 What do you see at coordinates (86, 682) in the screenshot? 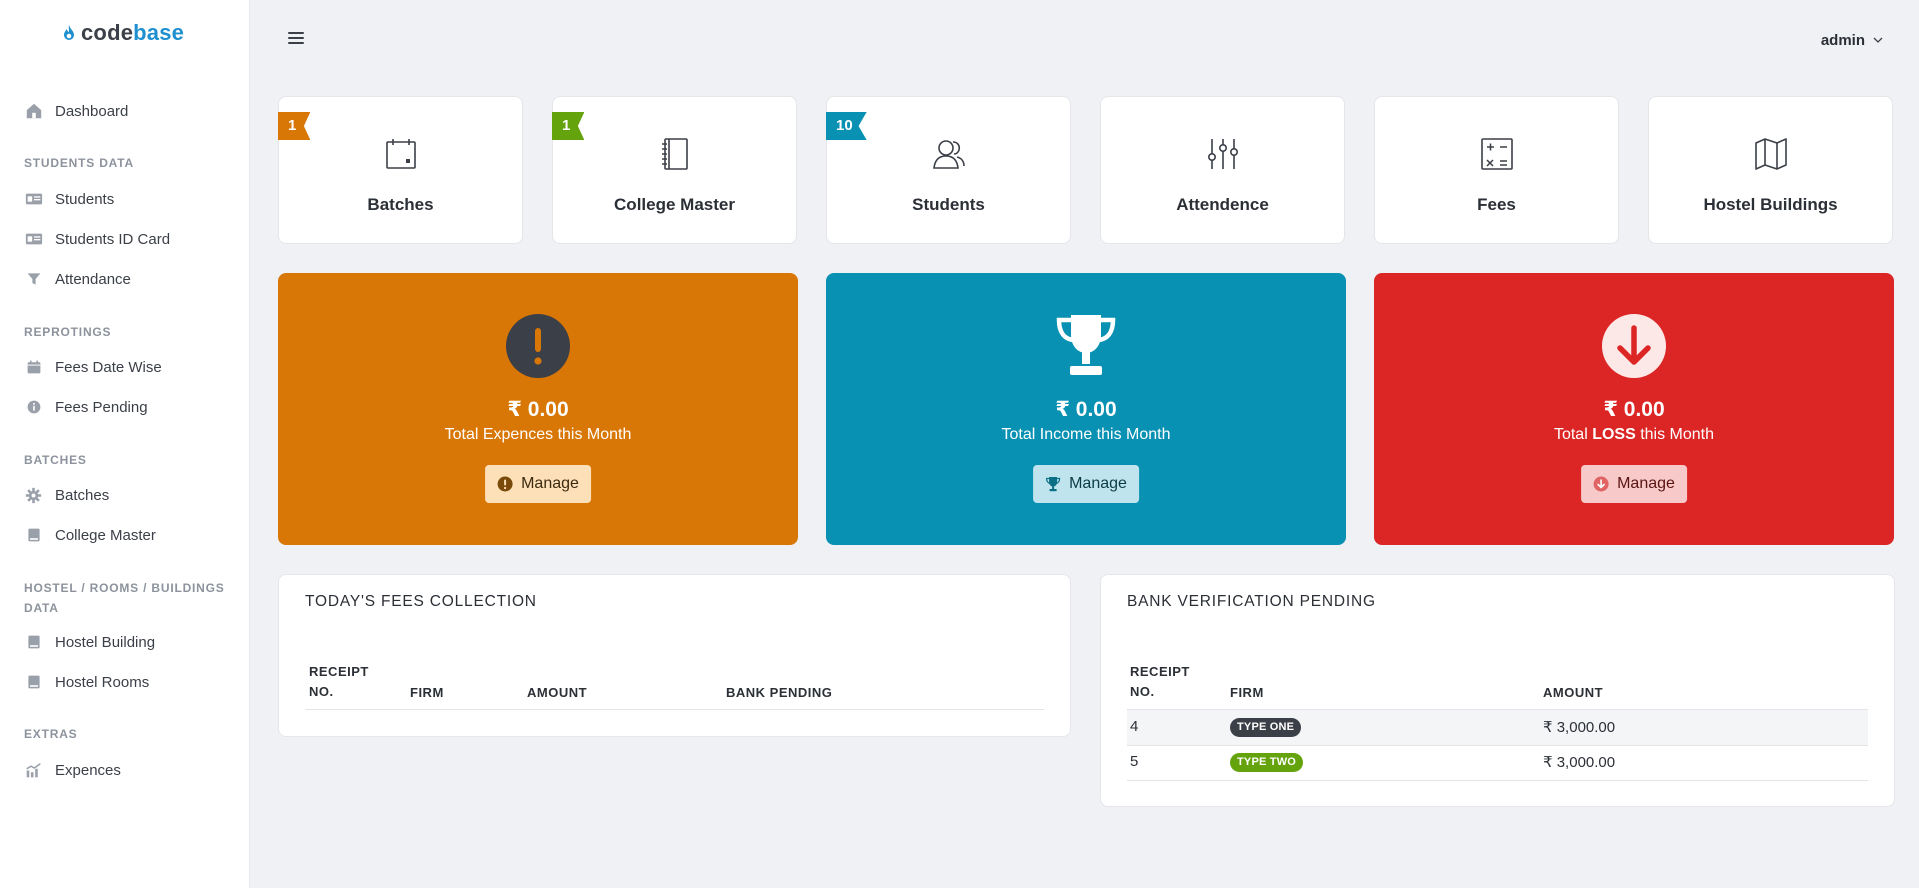
I see `sidebar-item-hostel-rooms: Hostel Rooms` at bounding box center [86, 682].